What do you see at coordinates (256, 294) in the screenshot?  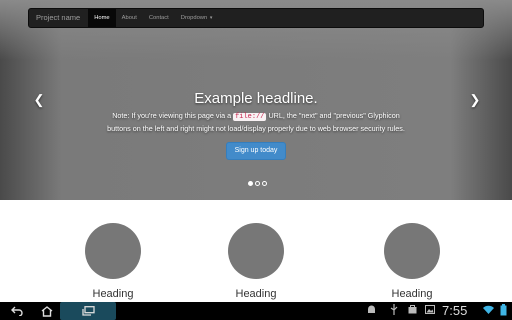 I see `feature-heading-2: Heading` at bounding box center [256, 294].